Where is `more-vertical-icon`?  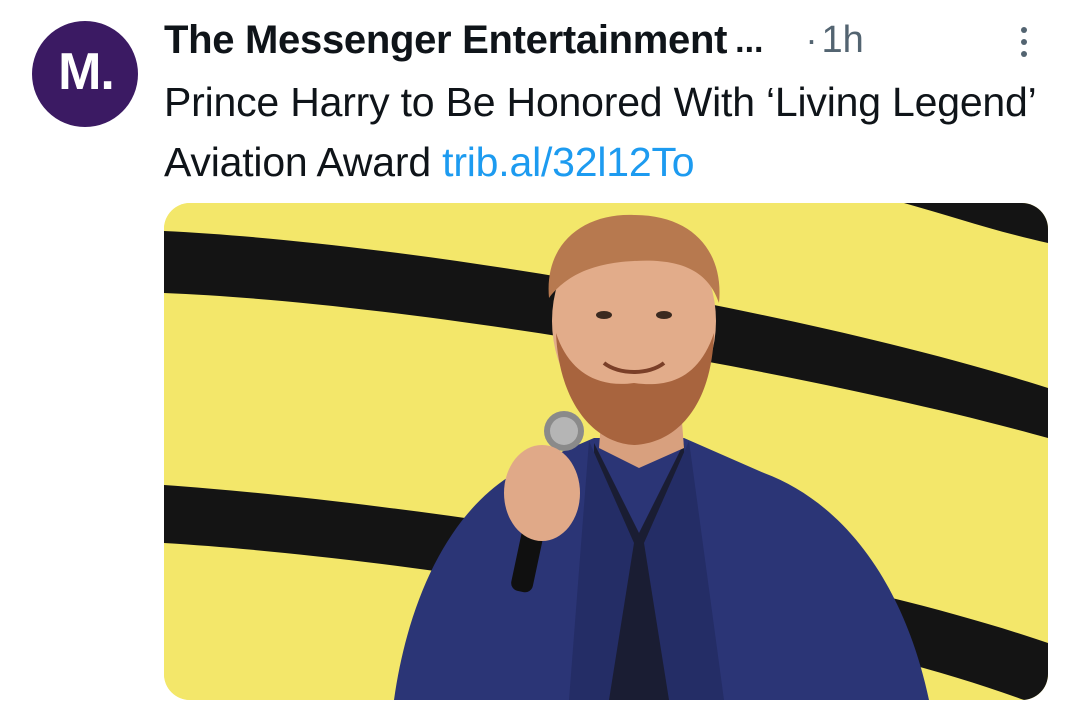 more-vertical-icon is located at coordinates (1024, 42).